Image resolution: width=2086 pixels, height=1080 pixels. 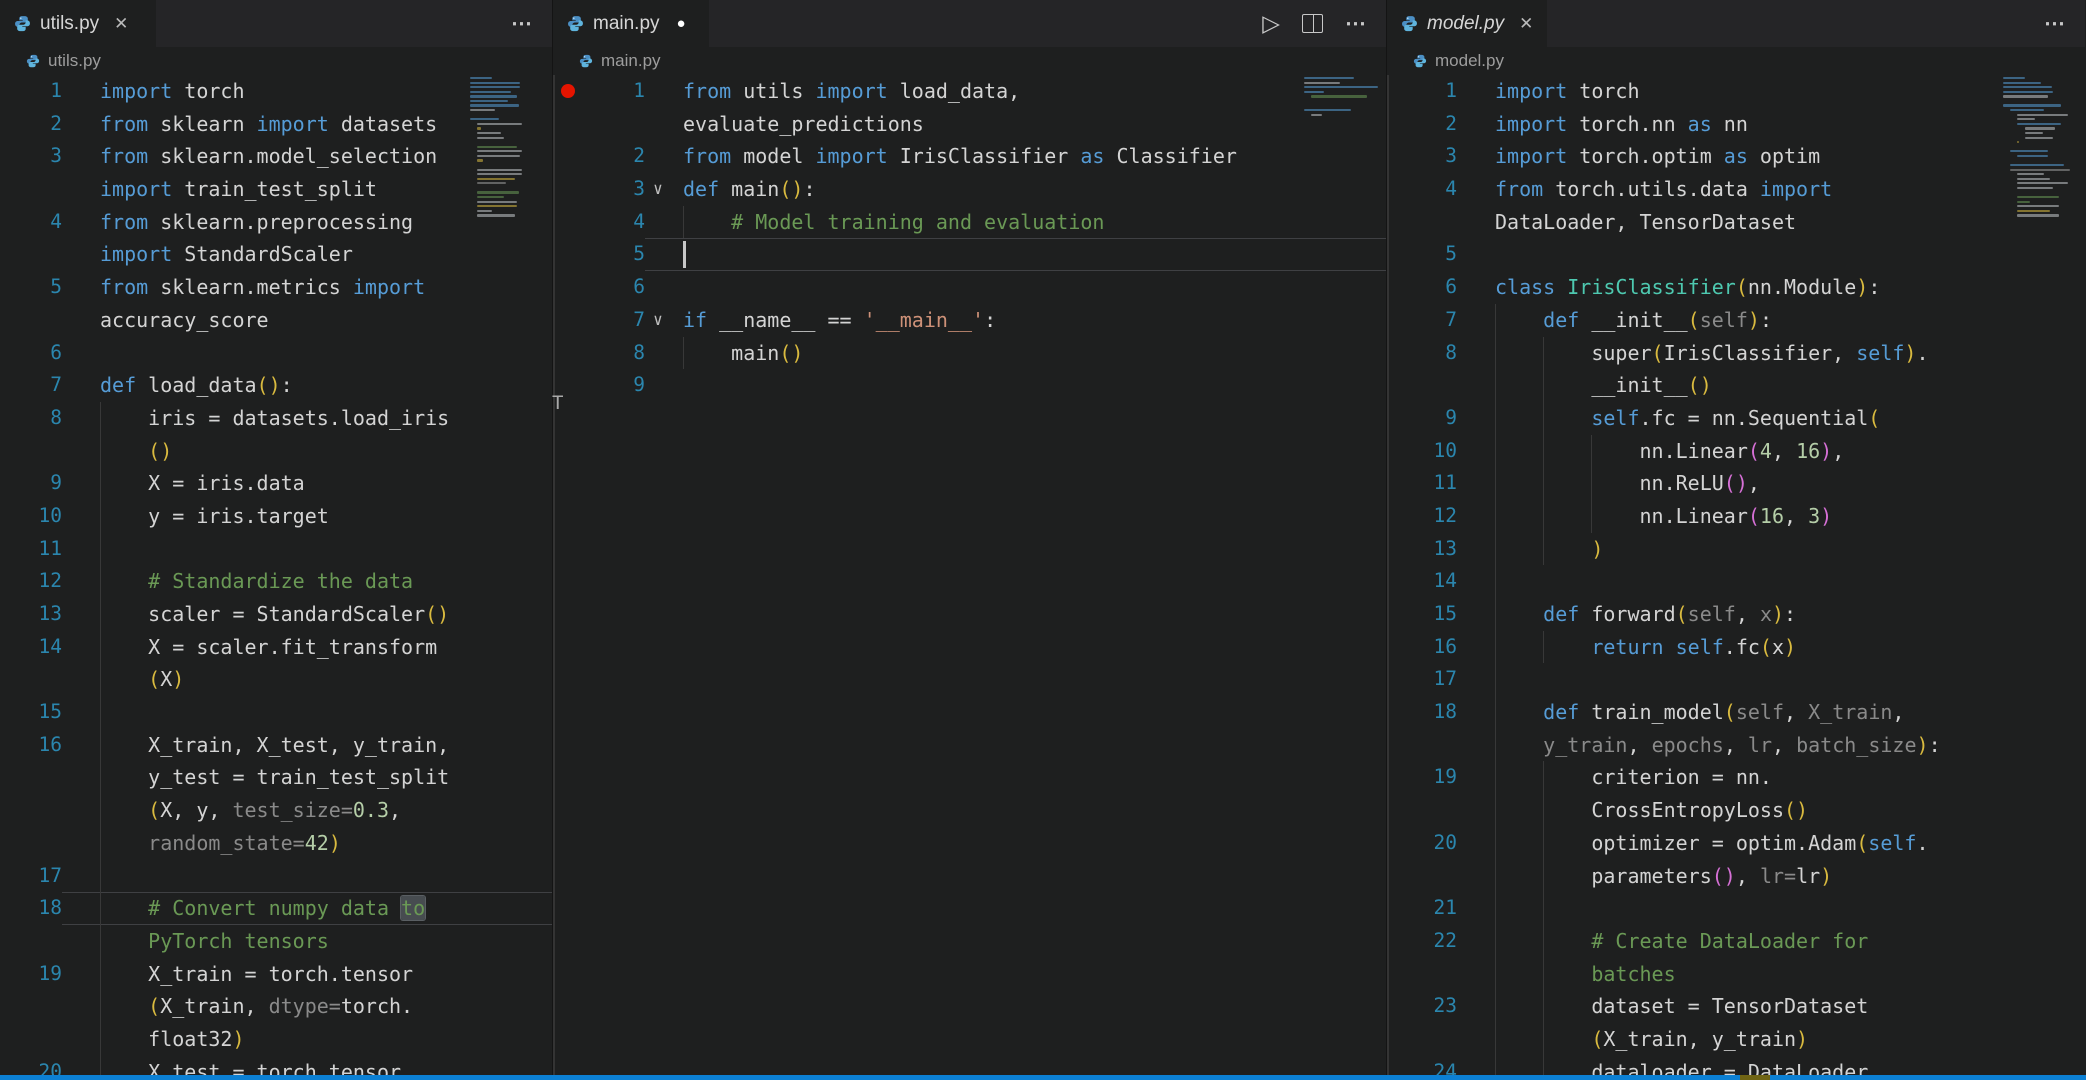 I want to click on code-row: 12 # Standardize the data, so click(x=276, y=581).